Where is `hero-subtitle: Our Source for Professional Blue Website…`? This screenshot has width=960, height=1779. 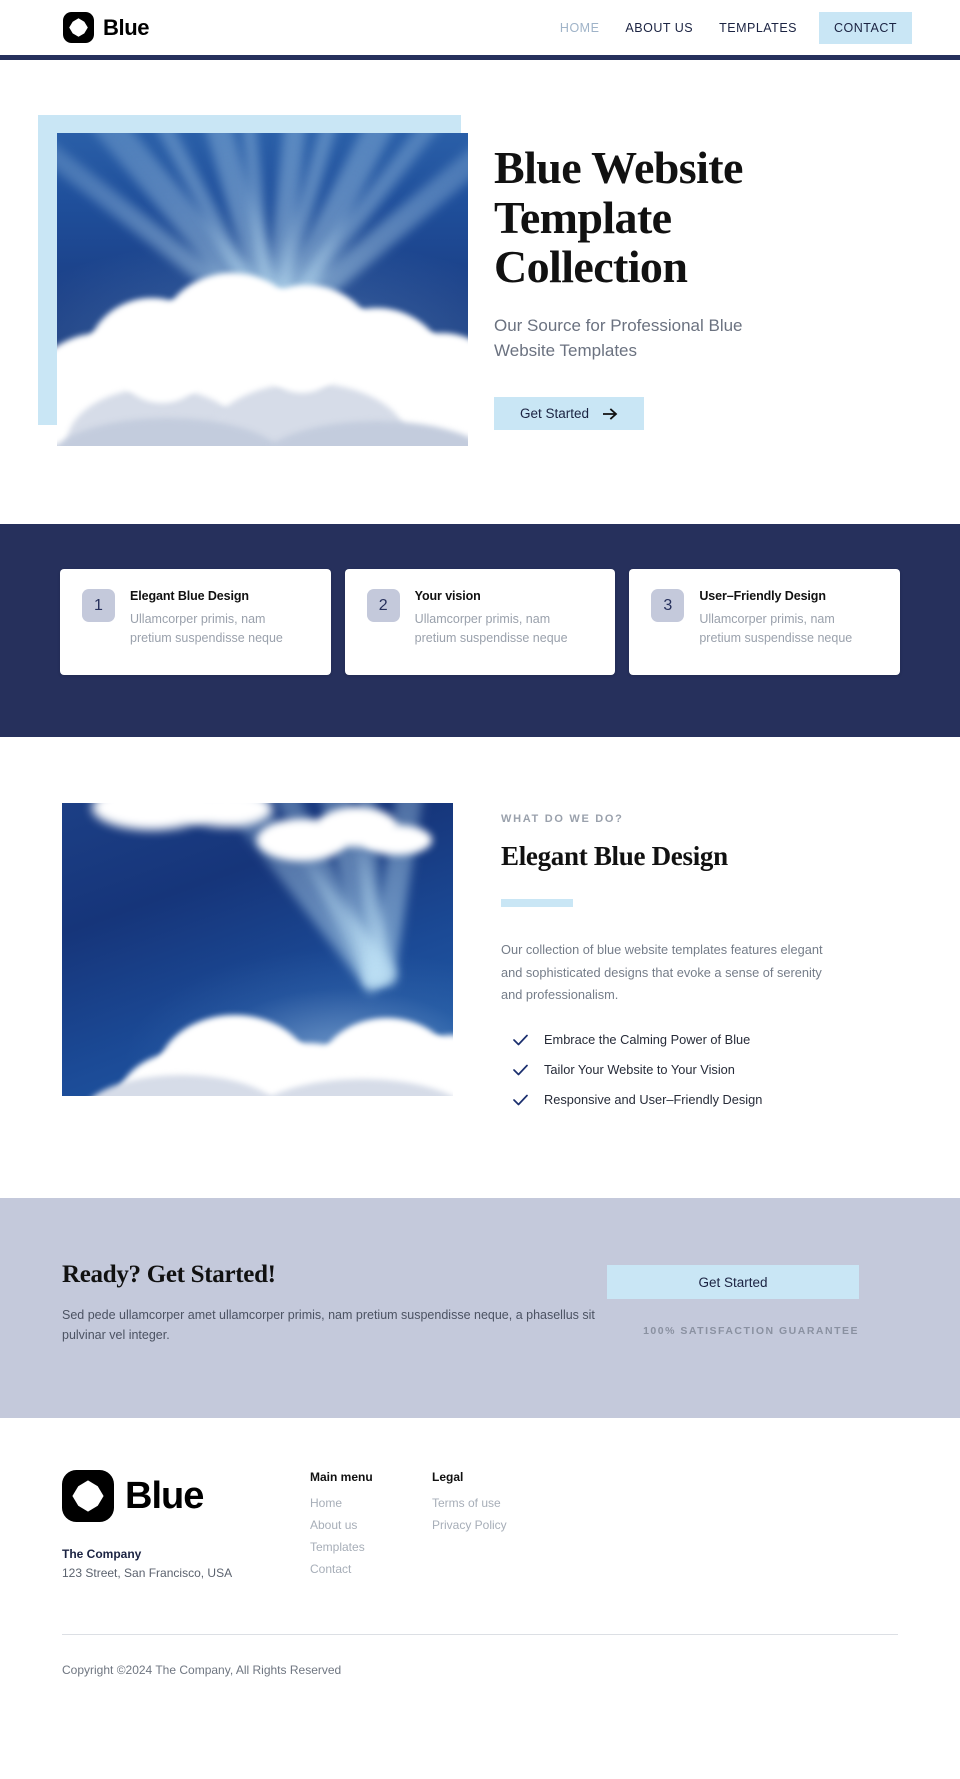 hero-subtitle: Our Source for Professional Blue Website… is located at coordinates (618, 338).